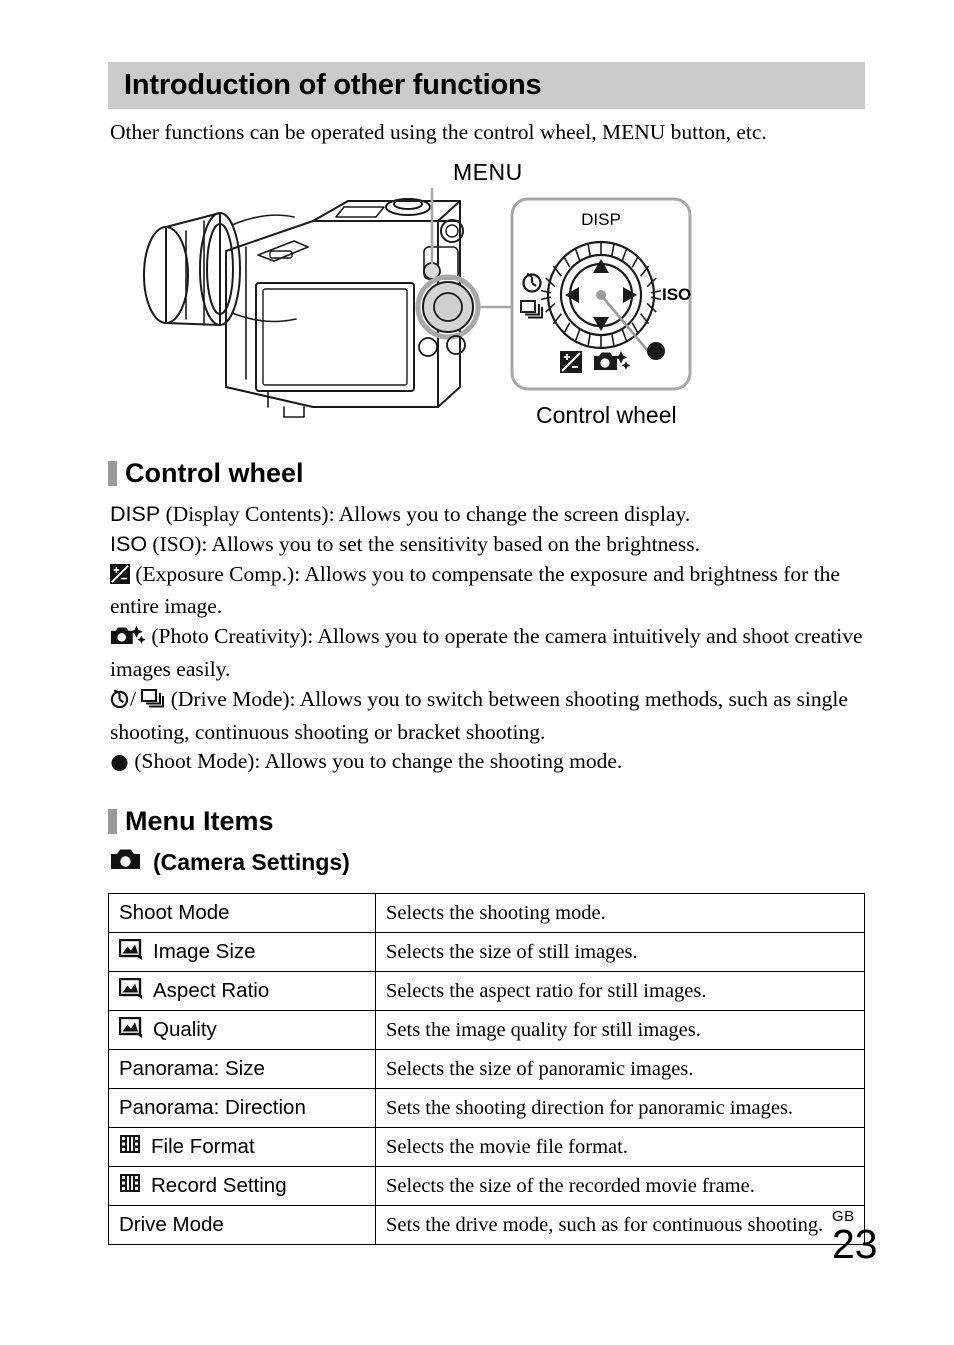 The image size is (954, 1345). What do you see at coordinates (119, 765) in the screenshot?
I see `shoot-mode-dot-icon` at bounding box center [119, 765].